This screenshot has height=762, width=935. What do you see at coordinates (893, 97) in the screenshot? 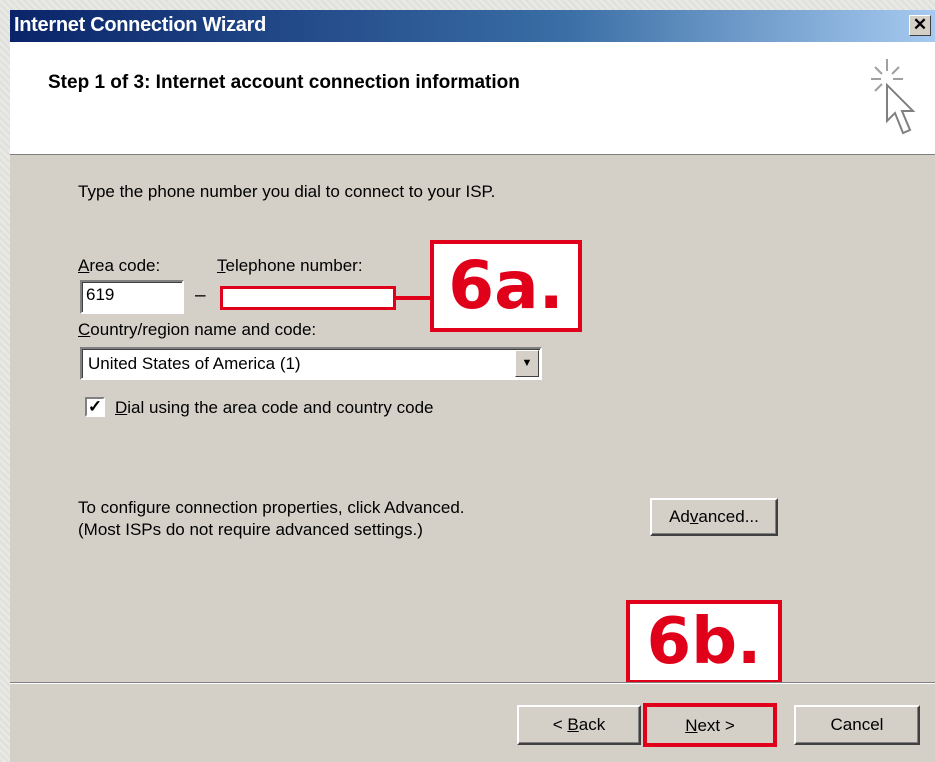
I see `sparkle-cursor-icon` at bounding box center [893, 97].